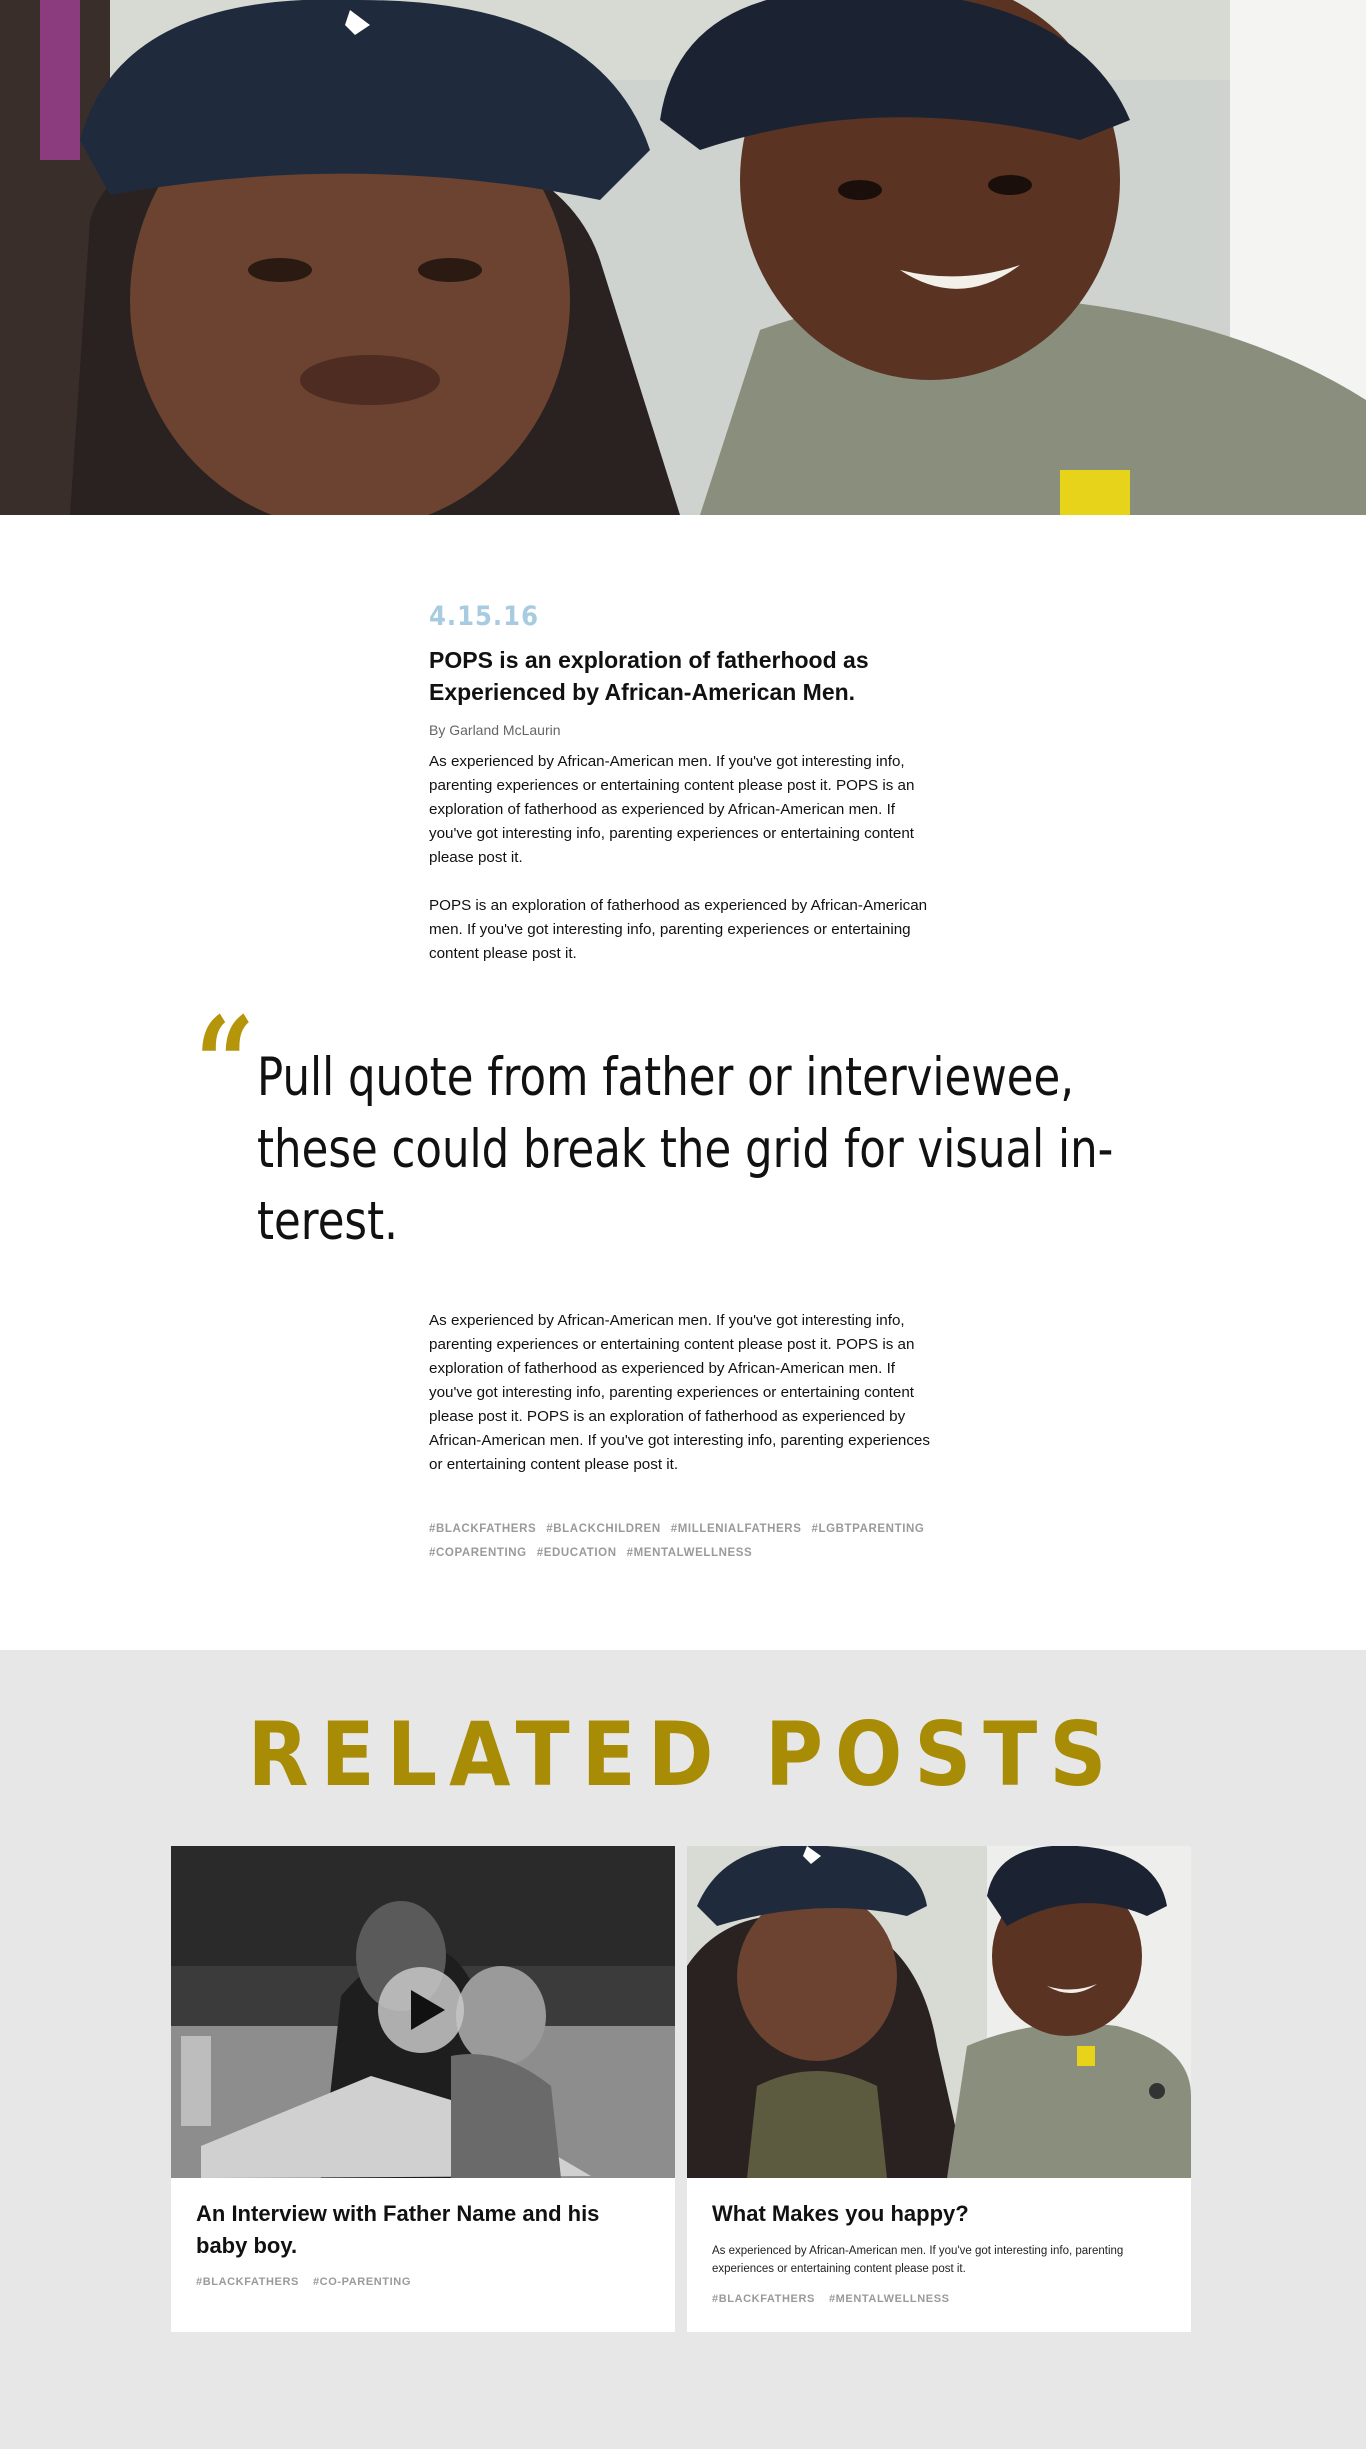 The width and height of the screenshot is (1366, 2449). I want to click on tag-link: #LGBTPARENTING, so click(867, 1529).